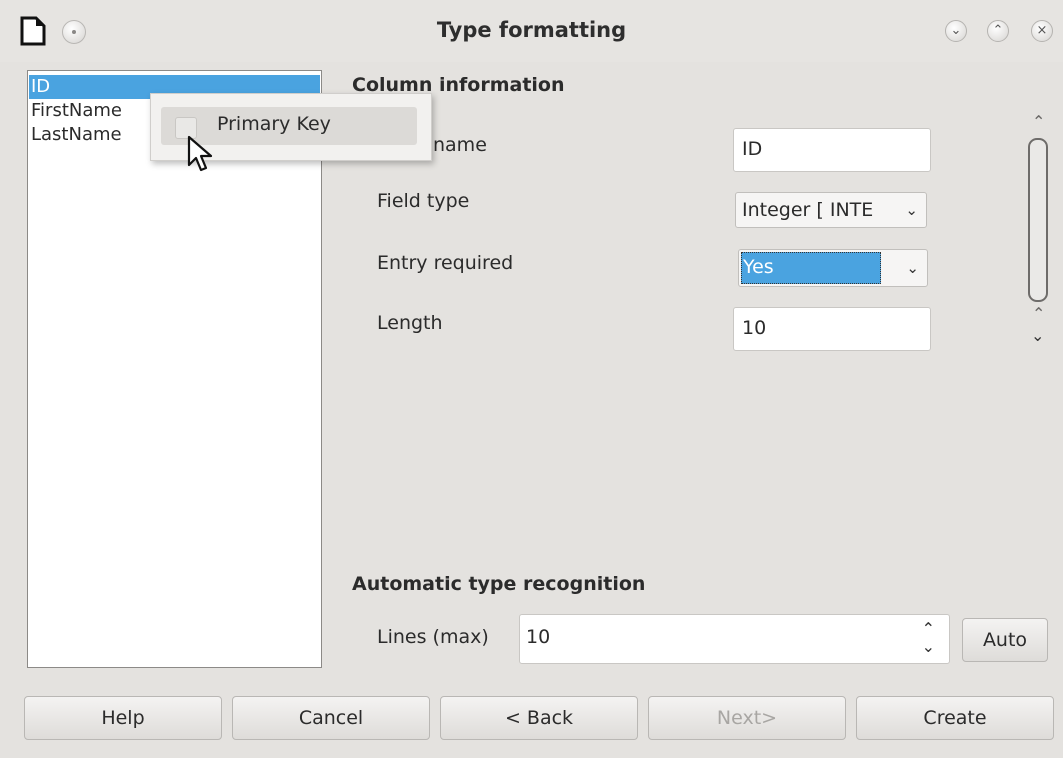 The width and height of the screenshot is (1063, 758). Describe the element at coordinates (274, 124) in the screenshot. I see `primary-key-label: Primary Key` at that location.